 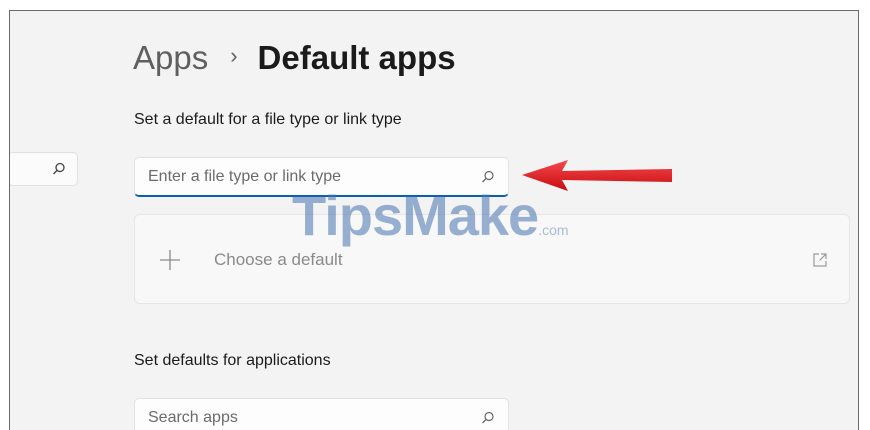 I want to click on file-type-search-box, so click(x=321, y=177).